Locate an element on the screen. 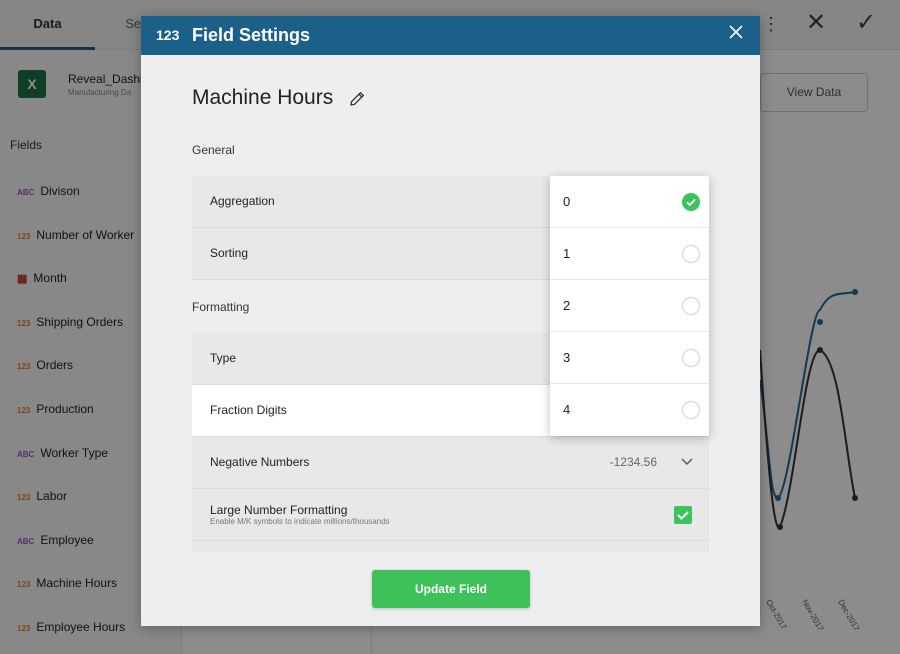 Image resolution: width=900 pixels, height=654 pixels. row-label: Type is located at coordinates (223, 358).